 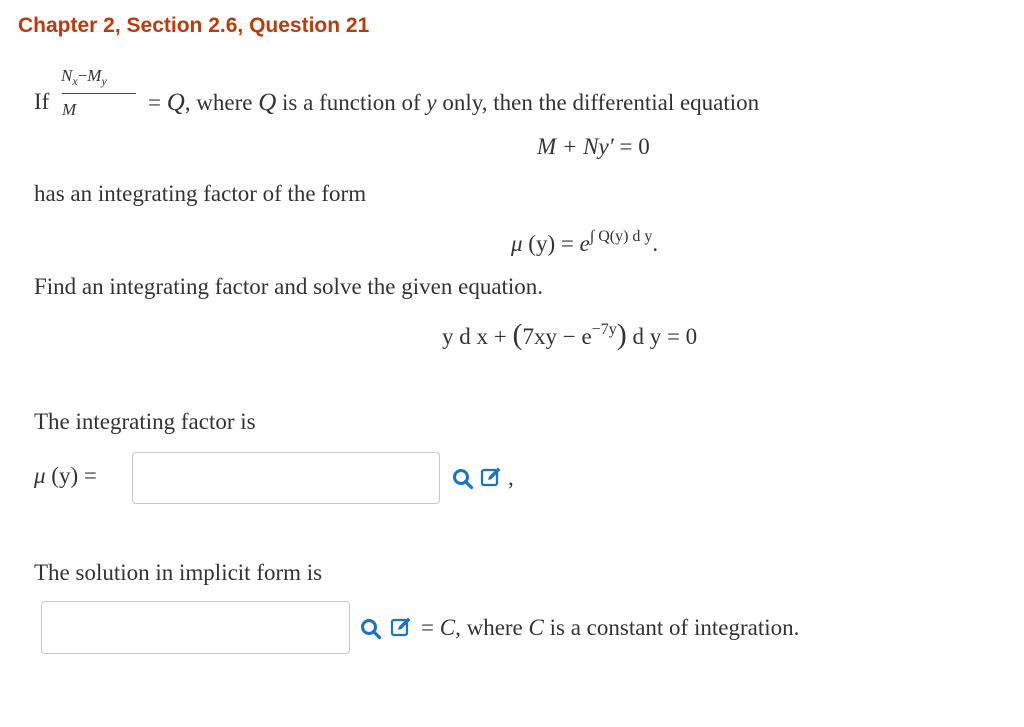 I want to click on differential-equation: M + Ny′ = 0, so click(x=593, y=146).